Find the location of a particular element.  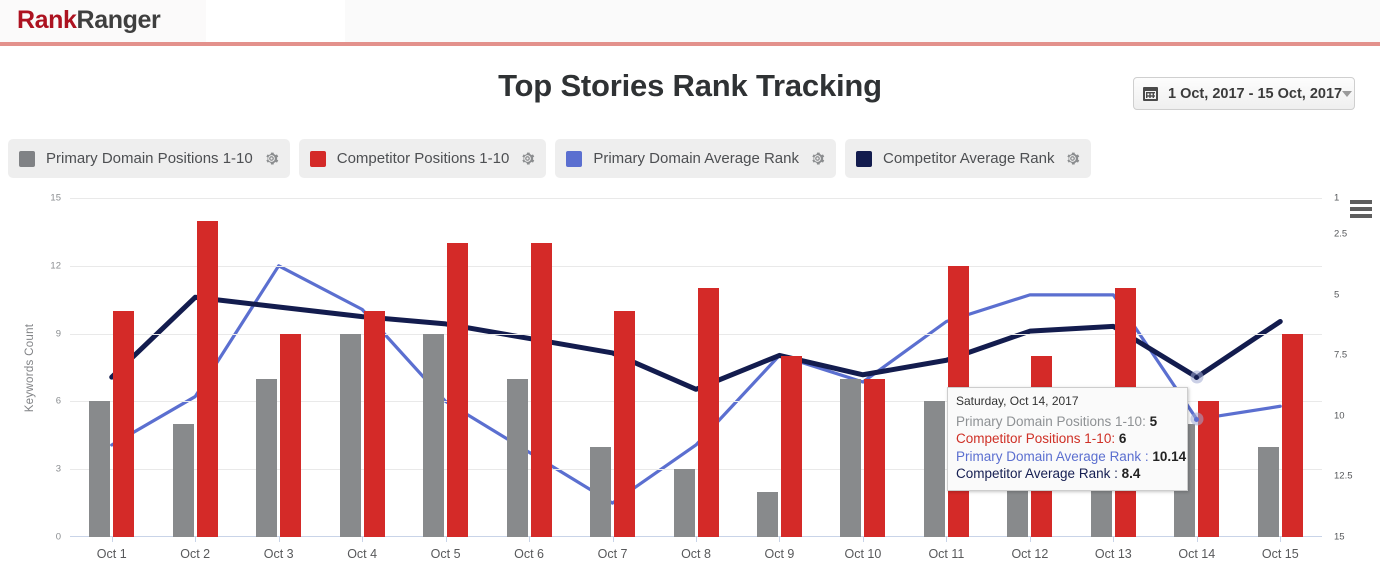

x-axis-tick-label: Oct 14 is located at coordinates (1197, 554).